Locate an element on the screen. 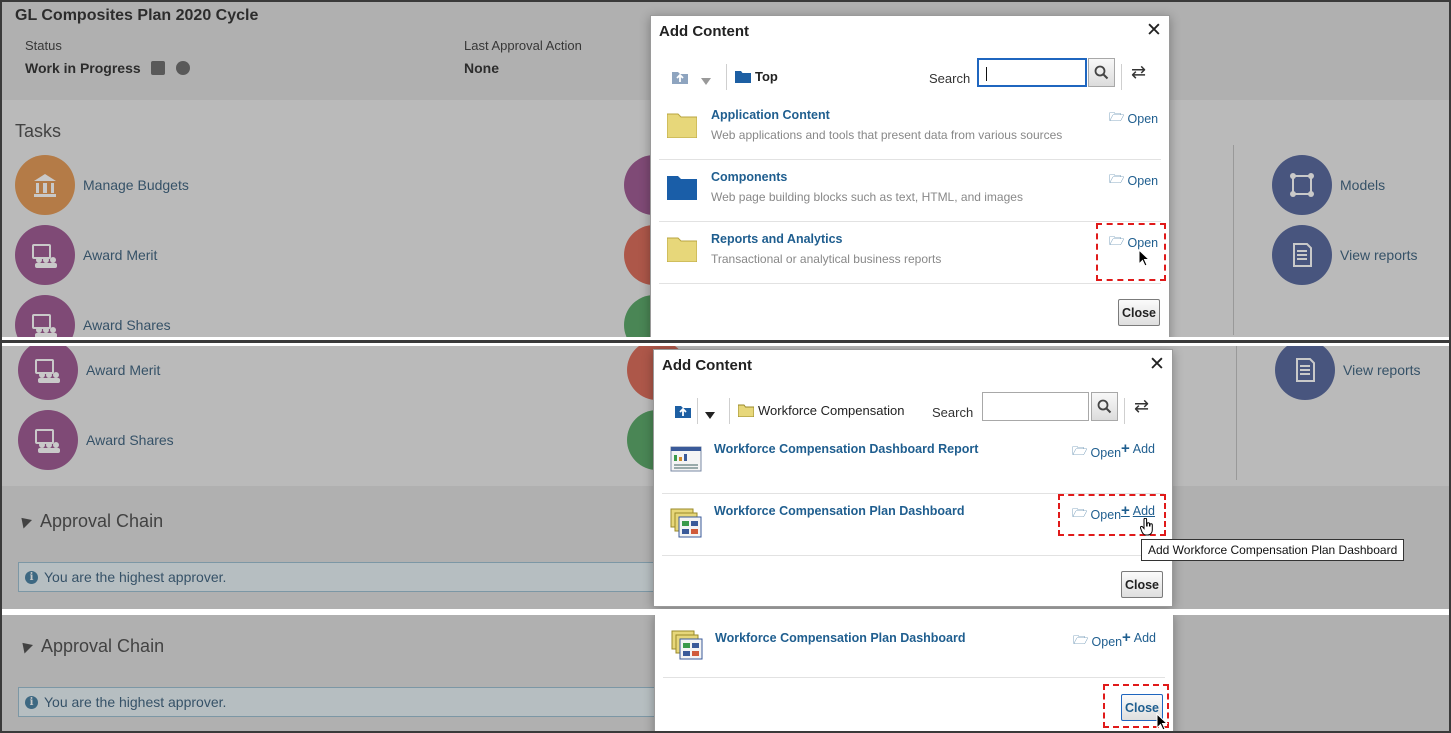  report-icon is located at coordinates (686, 461).